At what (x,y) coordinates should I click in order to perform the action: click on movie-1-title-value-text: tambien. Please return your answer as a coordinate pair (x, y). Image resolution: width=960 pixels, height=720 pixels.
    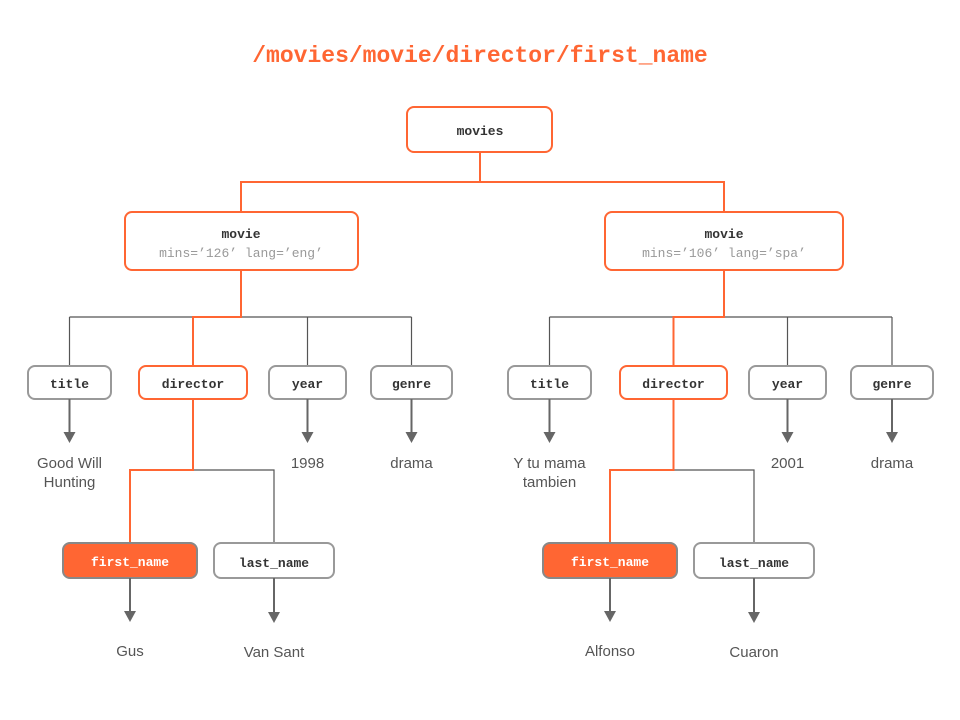
    Looking at the image, I should click on (549, 482).